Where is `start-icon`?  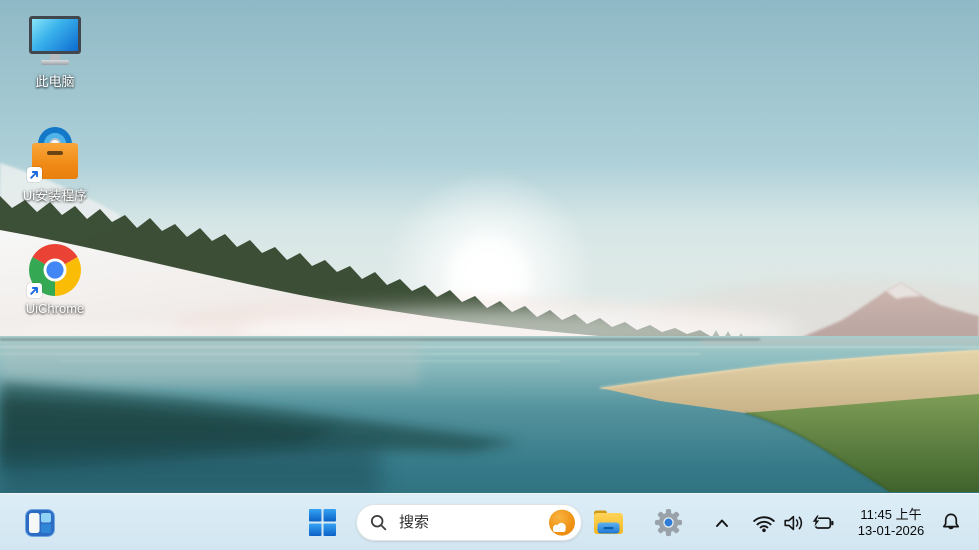
start-icon is located at coordinates (322, 522).